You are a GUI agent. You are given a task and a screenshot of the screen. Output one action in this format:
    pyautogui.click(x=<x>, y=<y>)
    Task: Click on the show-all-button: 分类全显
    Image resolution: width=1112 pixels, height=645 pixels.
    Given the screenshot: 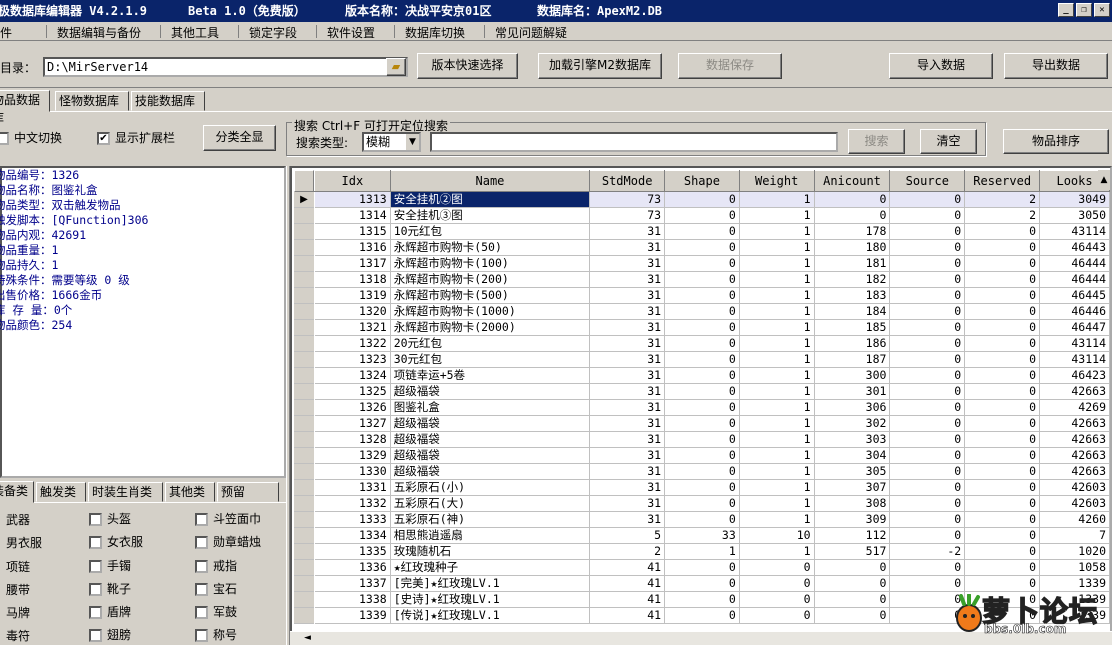 What is the action you would take?
    pyautogui.click(x=239, y=138)
    